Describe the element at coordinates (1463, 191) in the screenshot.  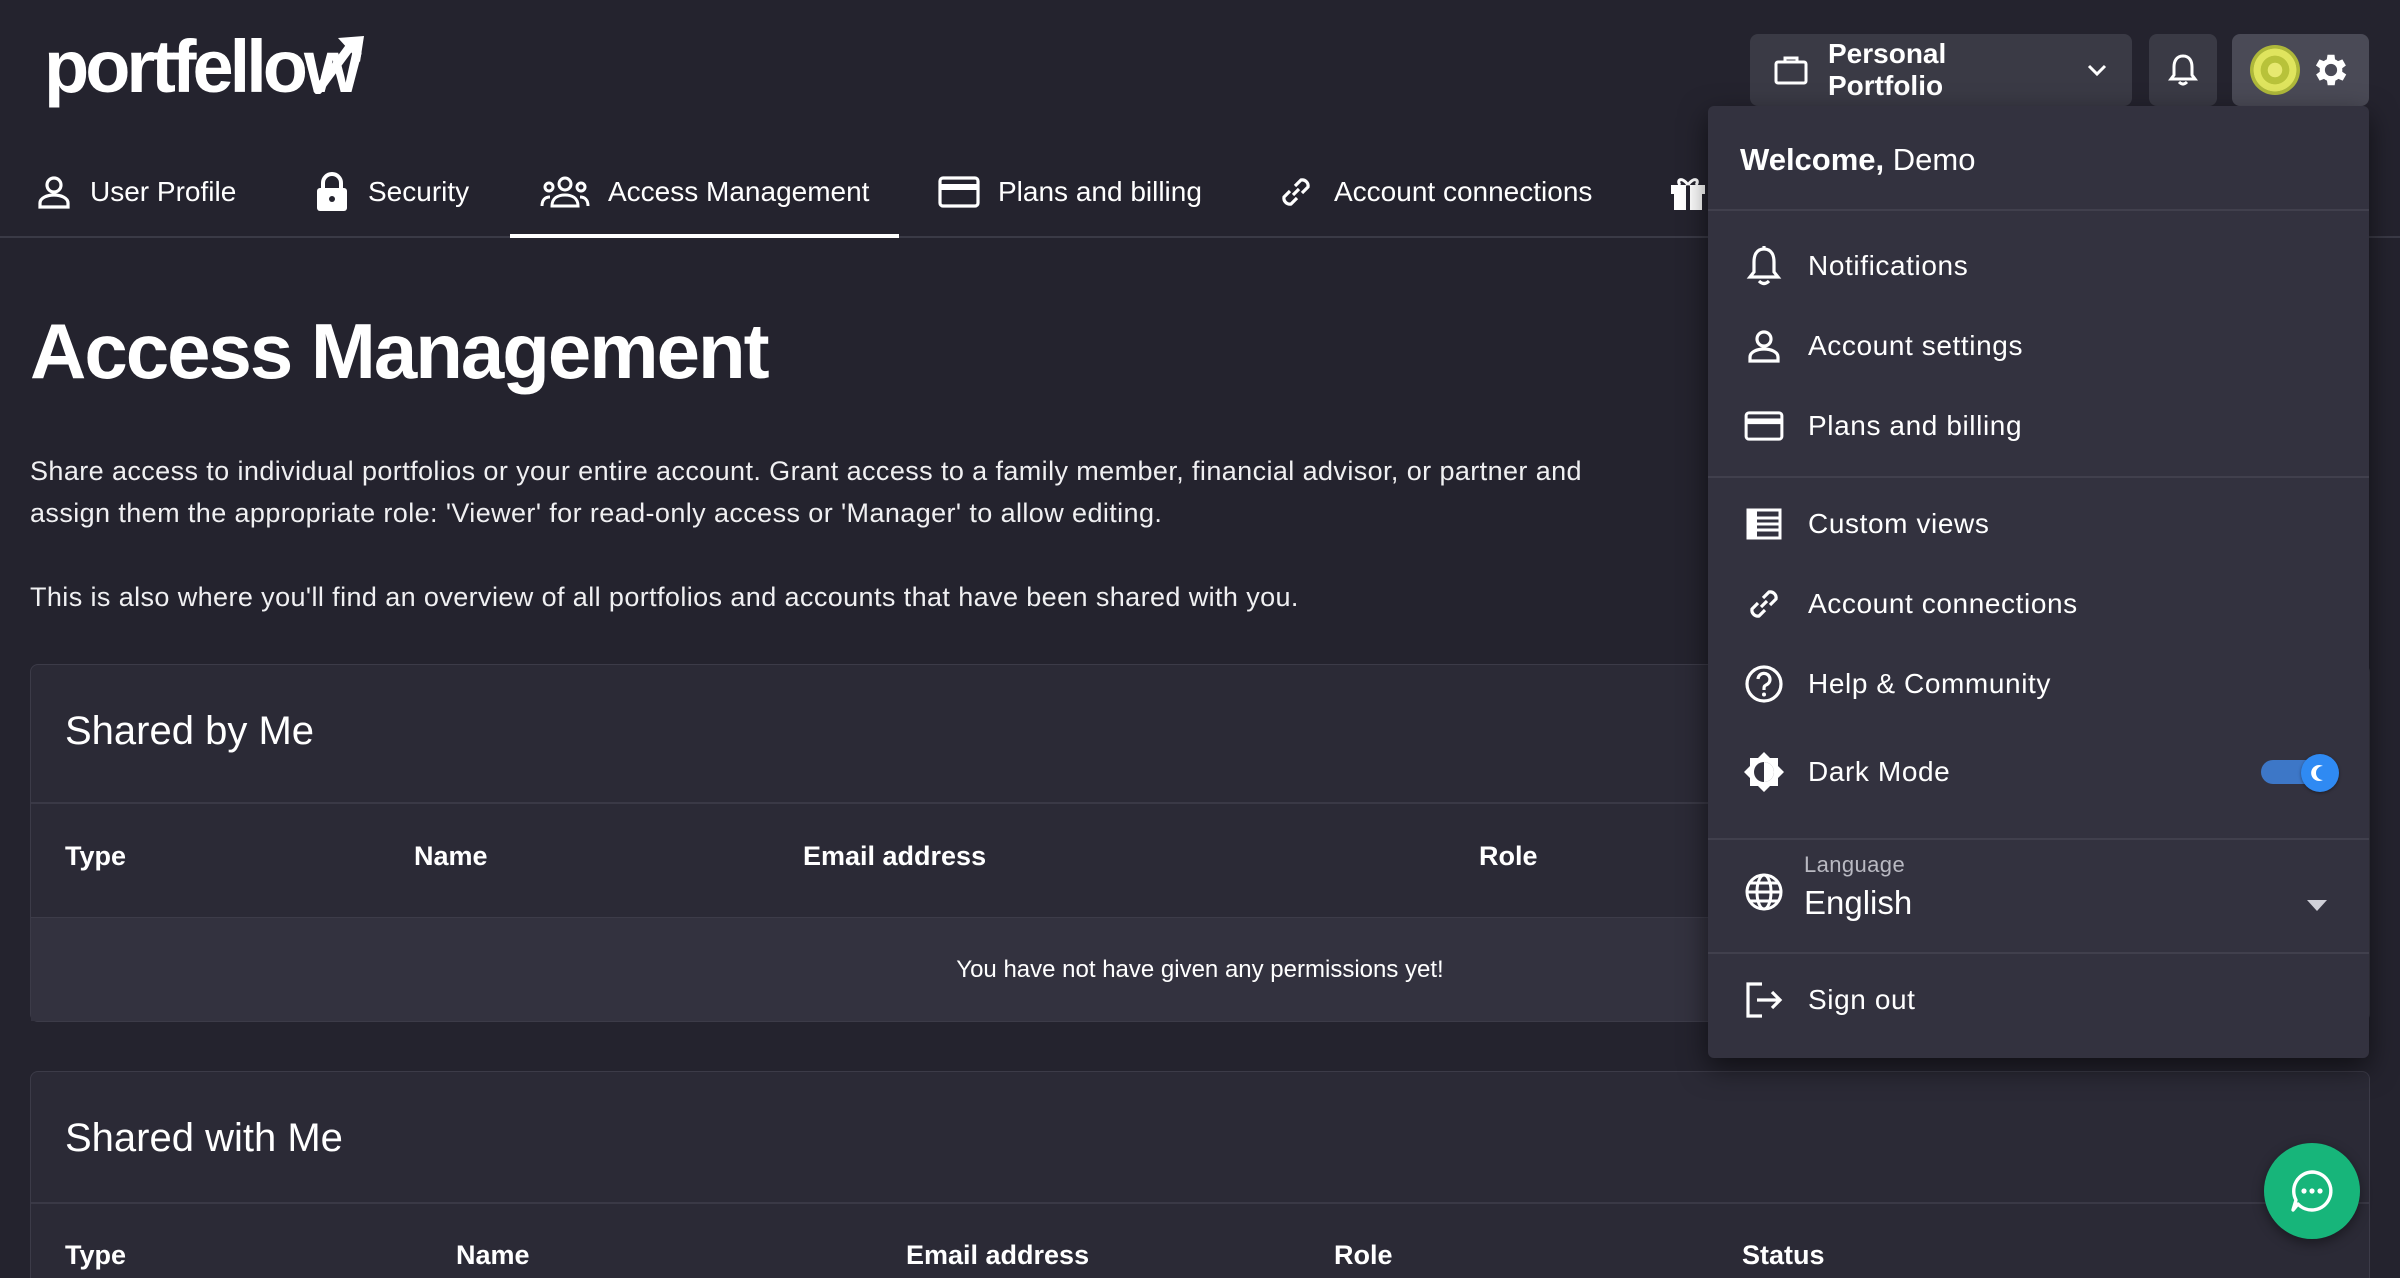
I see `tab-label: Account connections` at that location.